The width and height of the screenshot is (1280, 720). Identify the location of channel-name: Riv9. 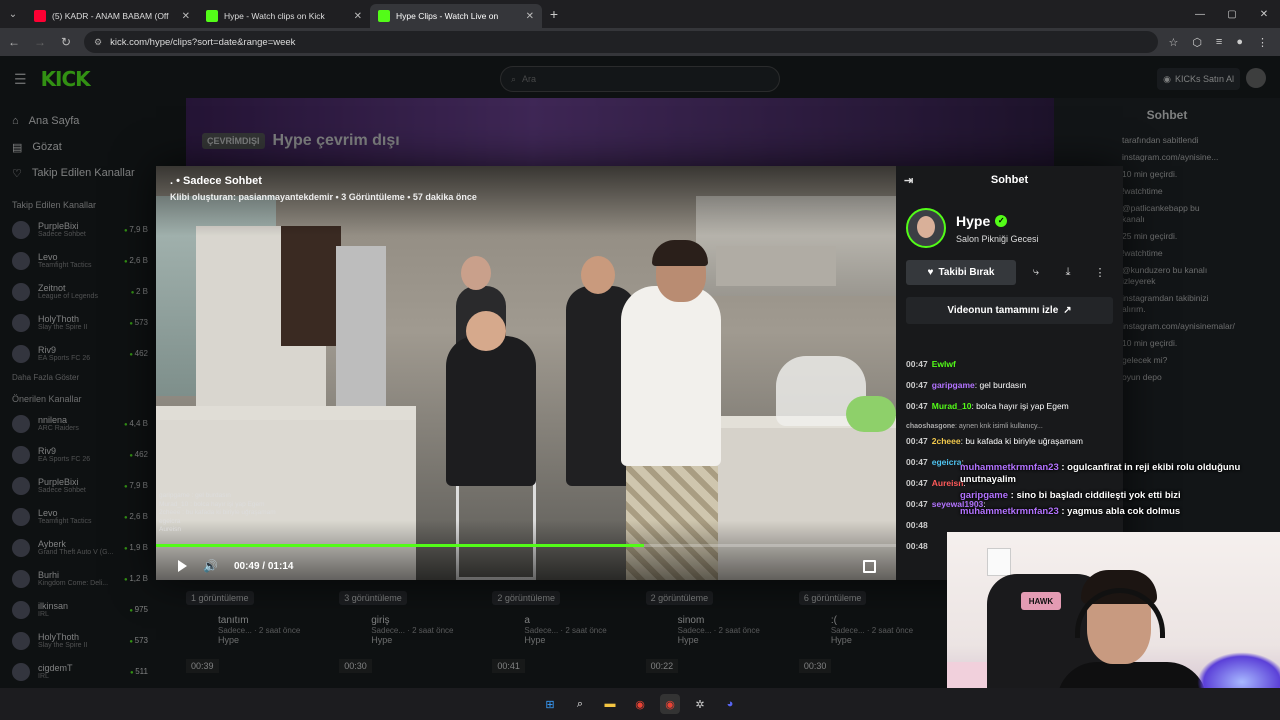
(47, 350).